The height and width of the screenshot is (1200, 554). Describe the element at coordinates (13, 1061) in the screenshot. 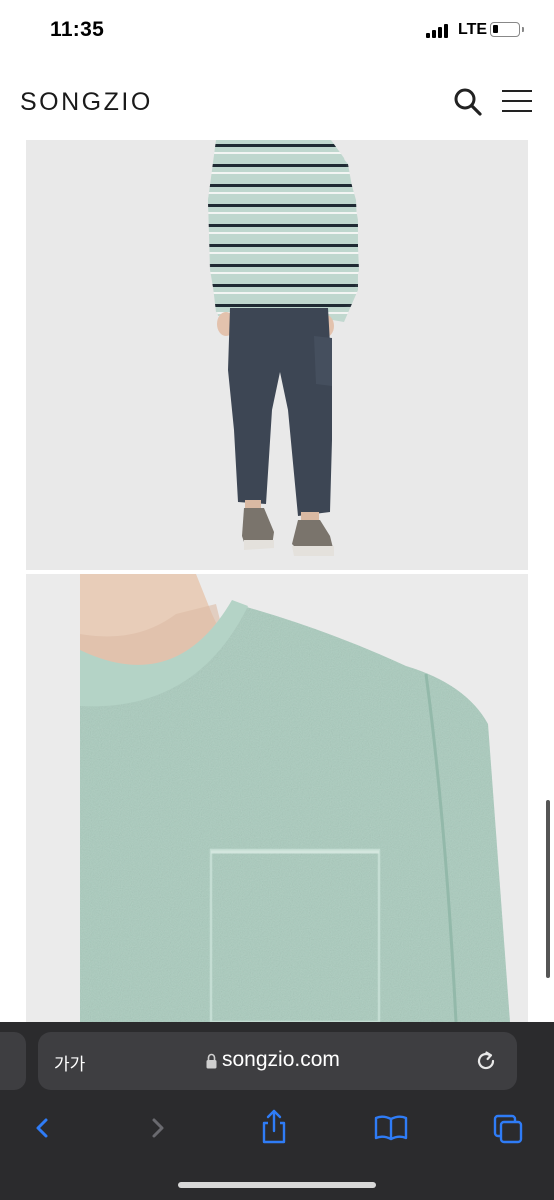

I see `previous-tab-preview` at that location.